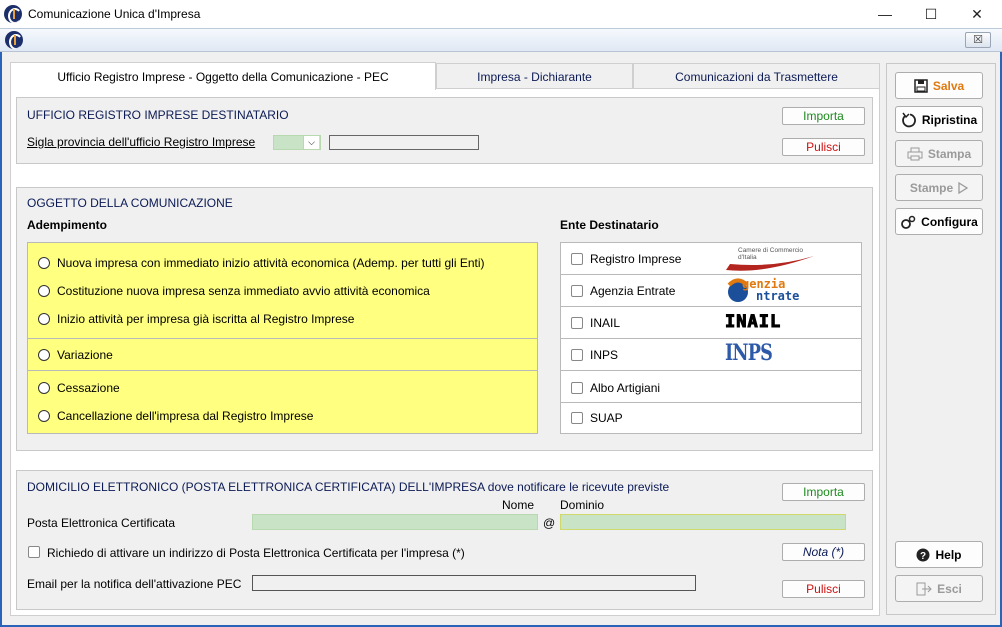  What do you see at coordinates (582, 505) in the screenshot?
I see `dominio-label: Dominio` at bounding box center [582, 505].